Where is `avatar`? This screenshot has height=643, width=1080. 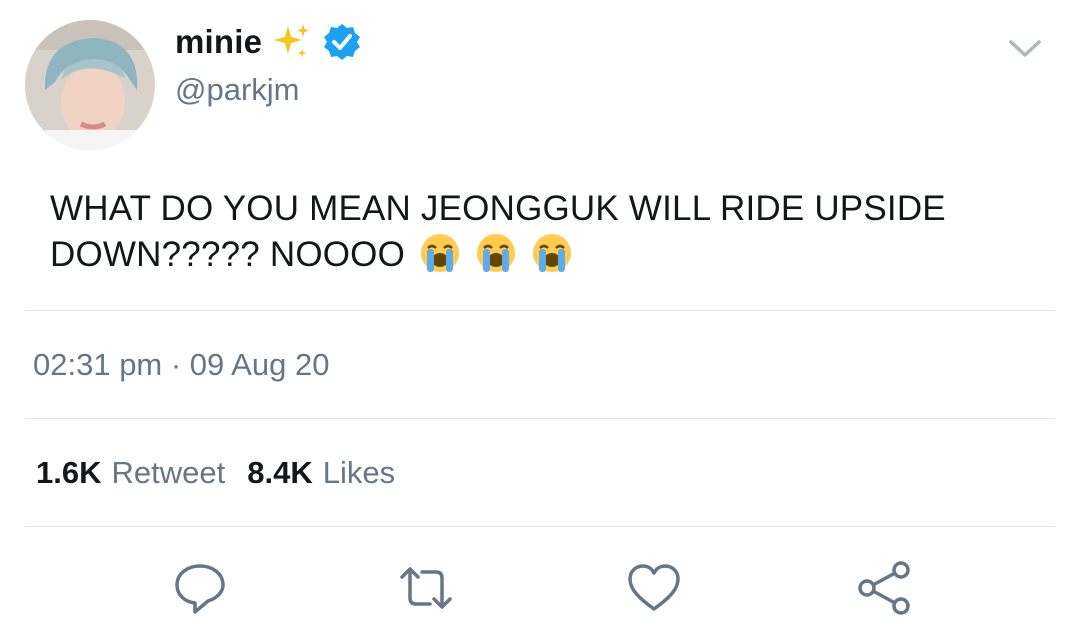 avatar is located at coordinates (90, 85).